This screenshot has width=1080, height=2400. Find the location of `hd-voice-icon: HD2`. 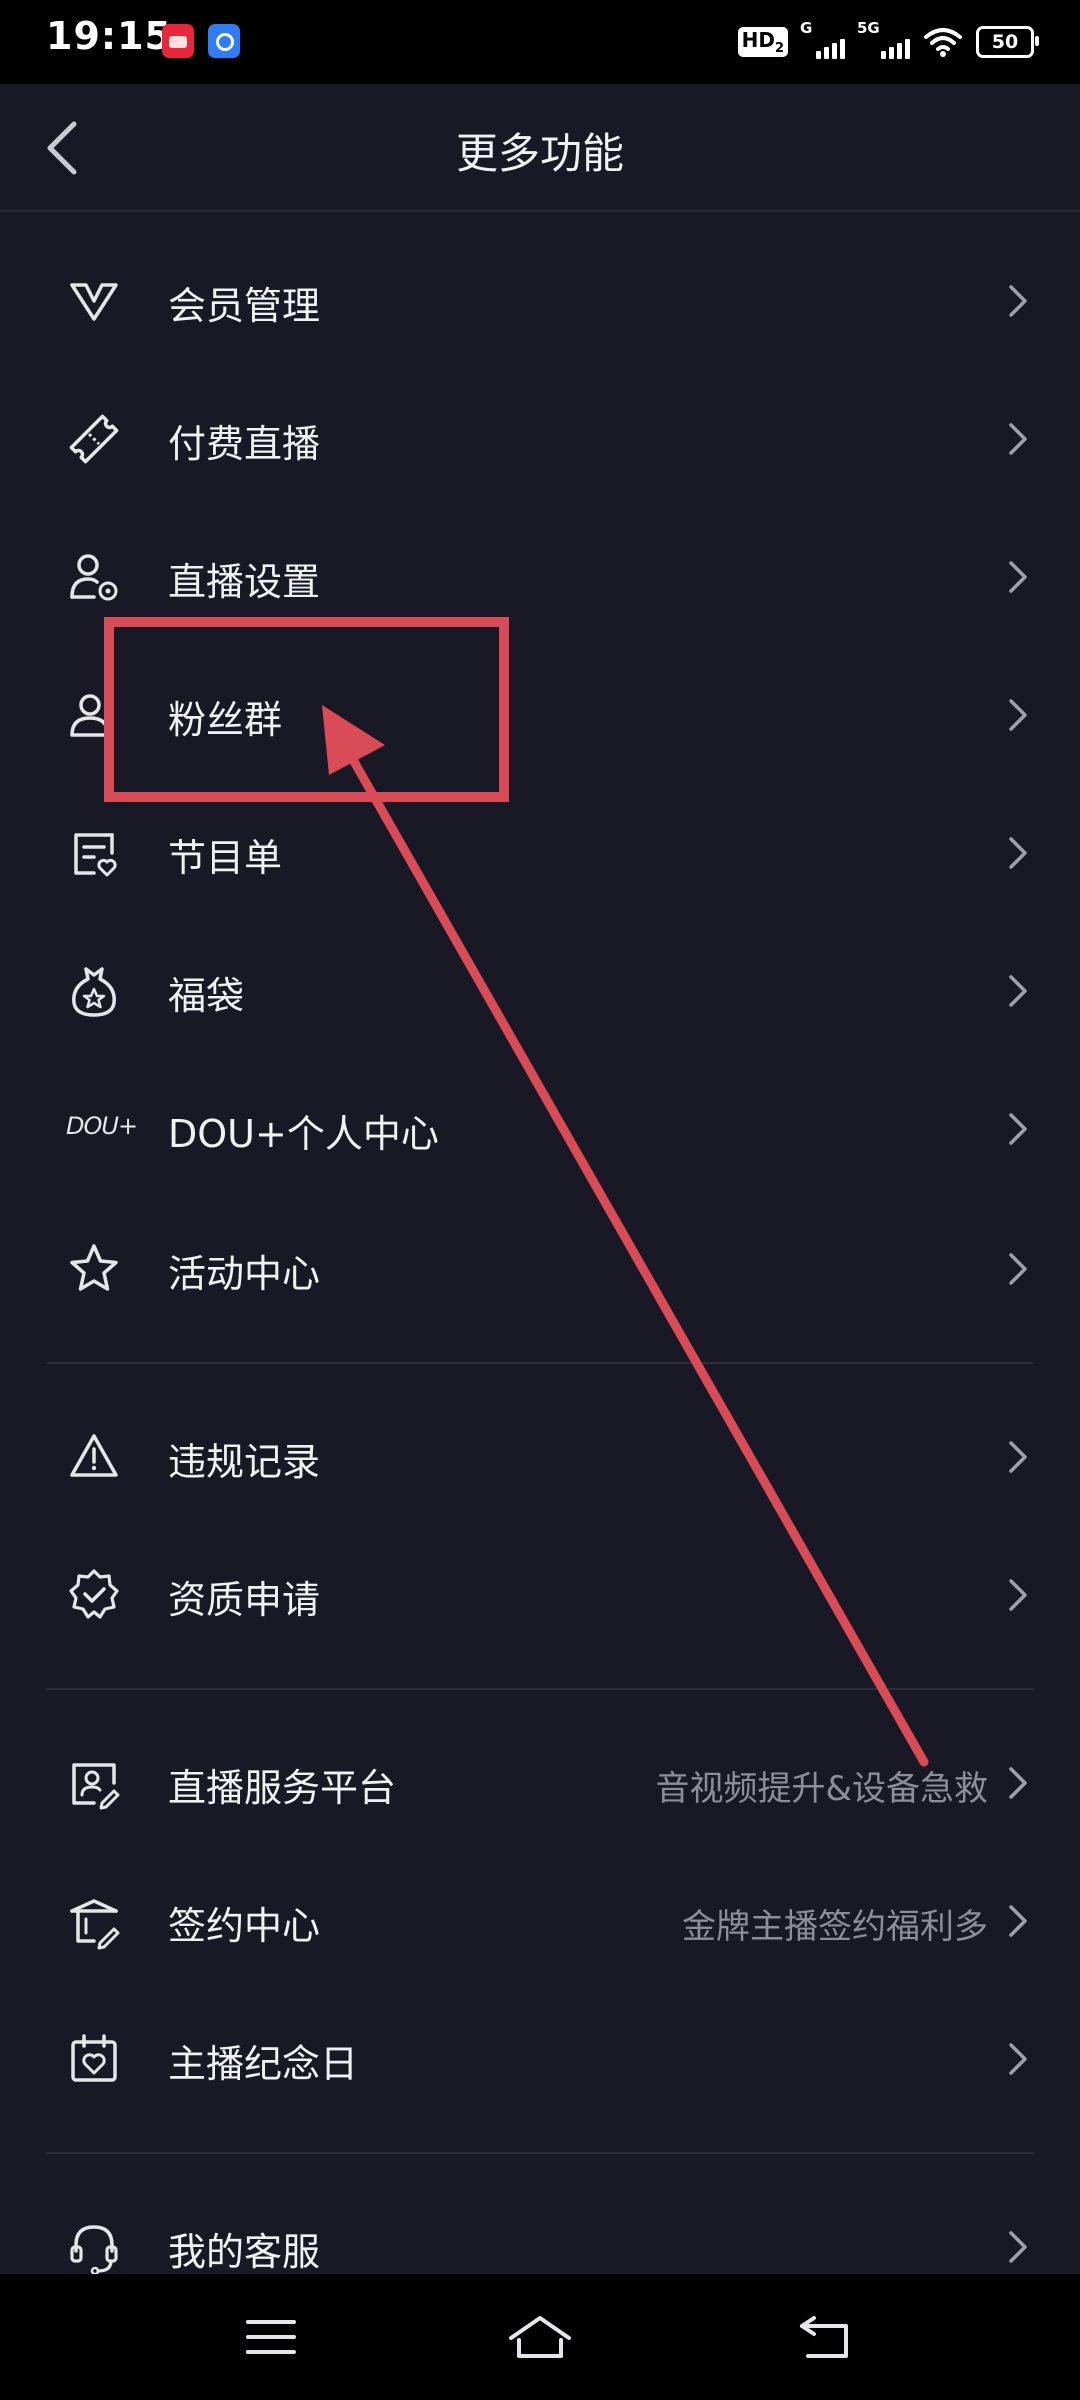

hd-voice-icon: HD2 is located at coordinates (762, 42).